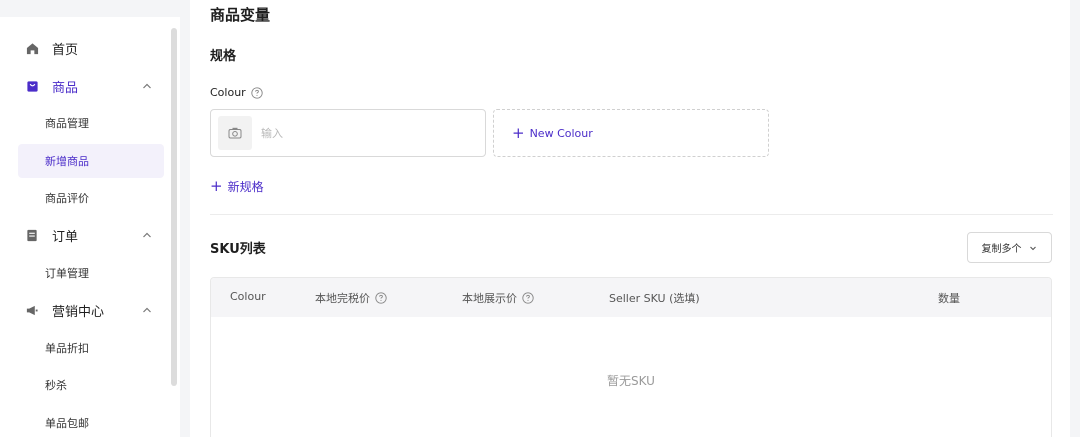 This screenshot has height=437, width=1080. Describe the element at coordinates (67, 123) in the screenshot. I see `nav-item-product-management-label: 商品管理` at that location.